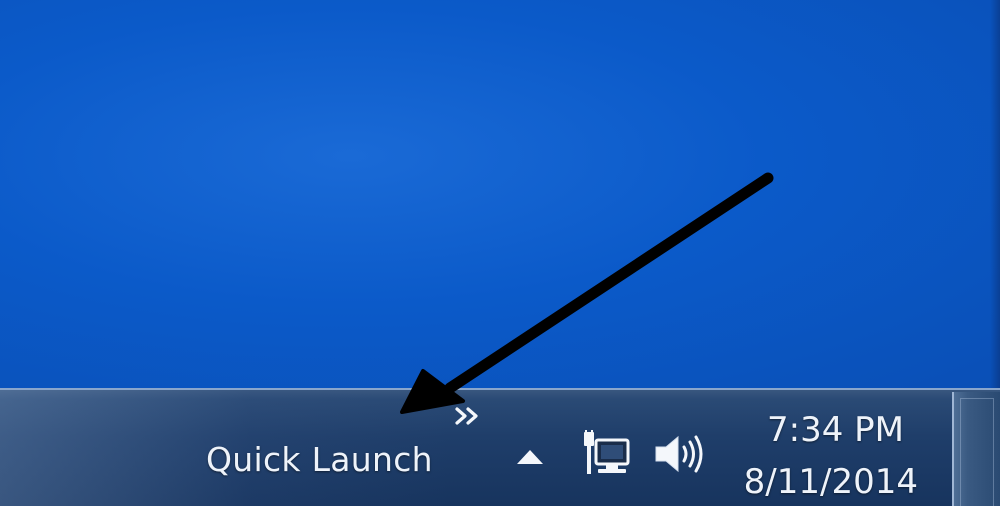 Image resolution: width=1000 pixels, height=506 pixels. Describe the element at coordinates (835, 430) in the screenshot. I see `clock-time: 7:34 PM` at that location.